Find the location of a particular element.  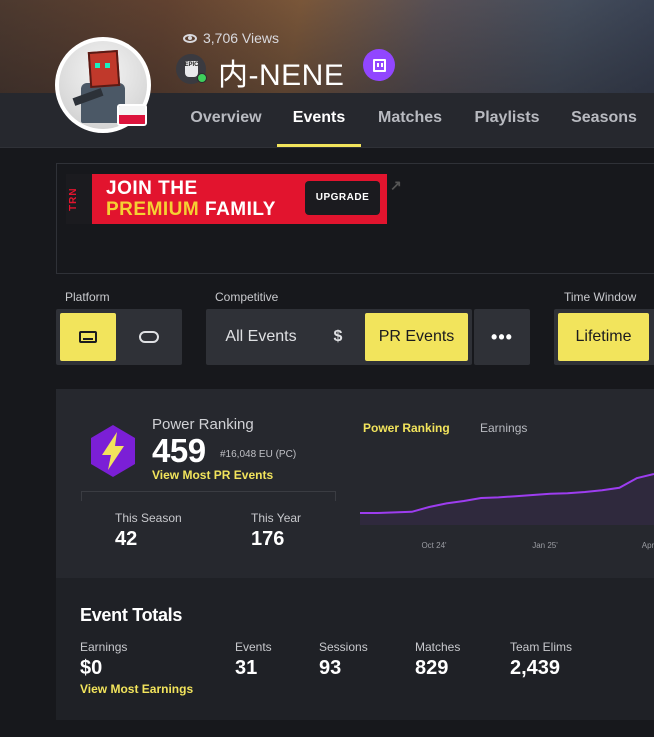

twitch-icon is located at coordinates (379, 65).